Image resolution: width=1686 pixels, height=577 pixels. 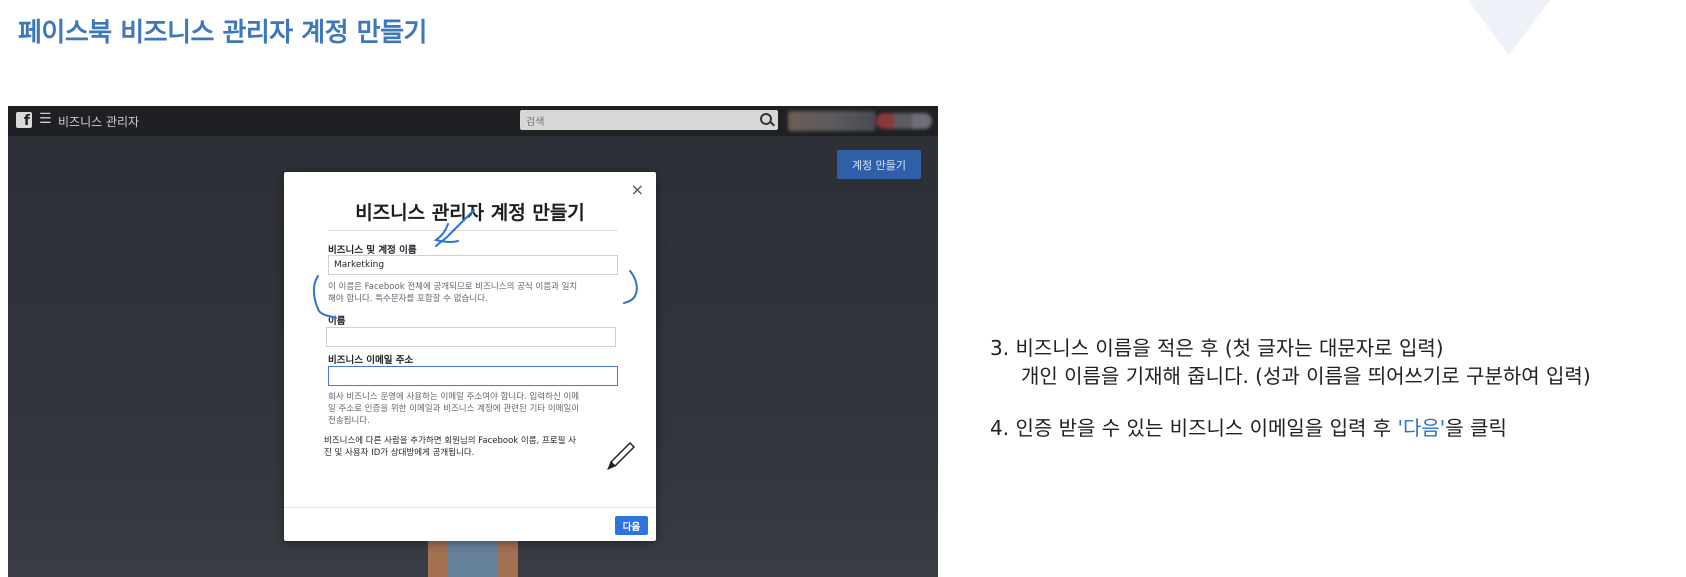 I want to click on facebook-logo-icon: f, so click(x=24, y=120).